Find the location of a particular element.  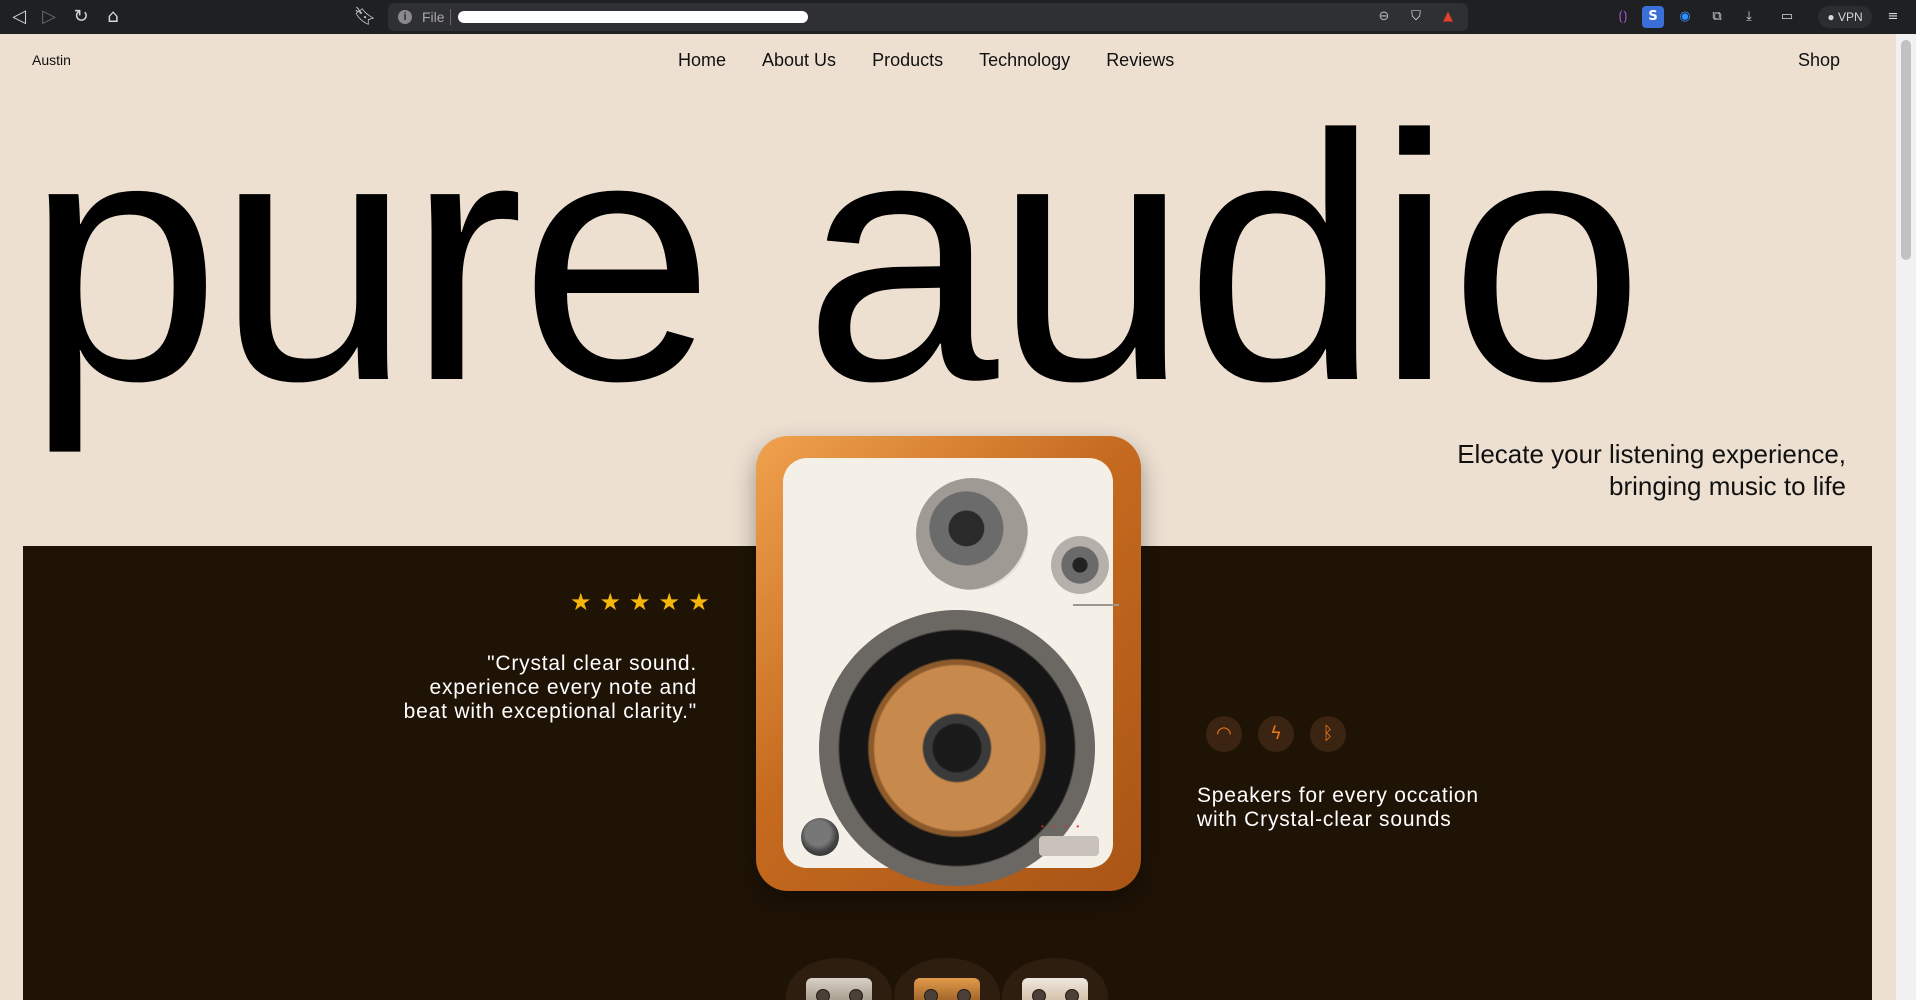

tagline-line-1: Elecate your listening experience, is located at coordinates (1651, 454).